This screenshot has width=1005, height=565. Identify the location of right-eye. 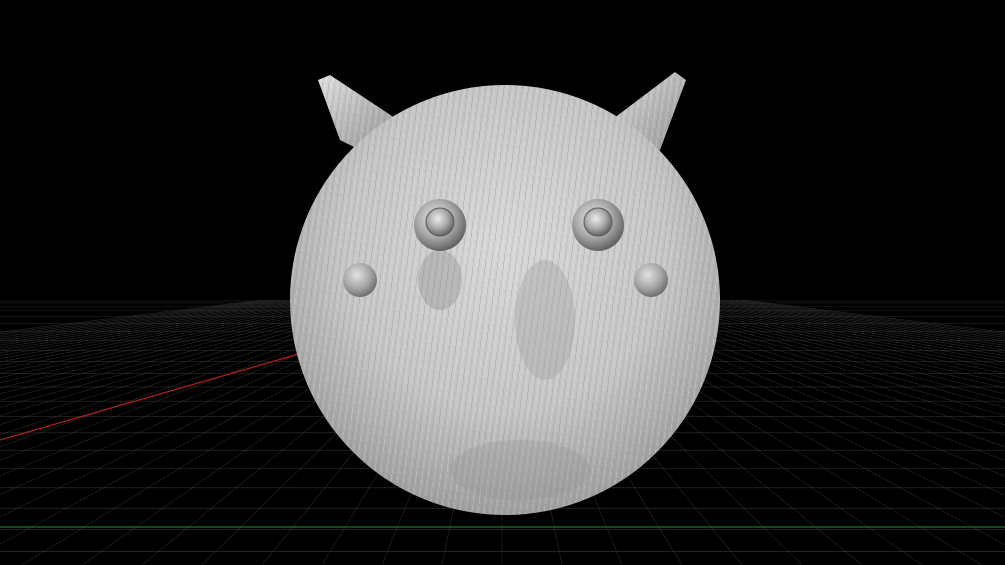
(598, 225).